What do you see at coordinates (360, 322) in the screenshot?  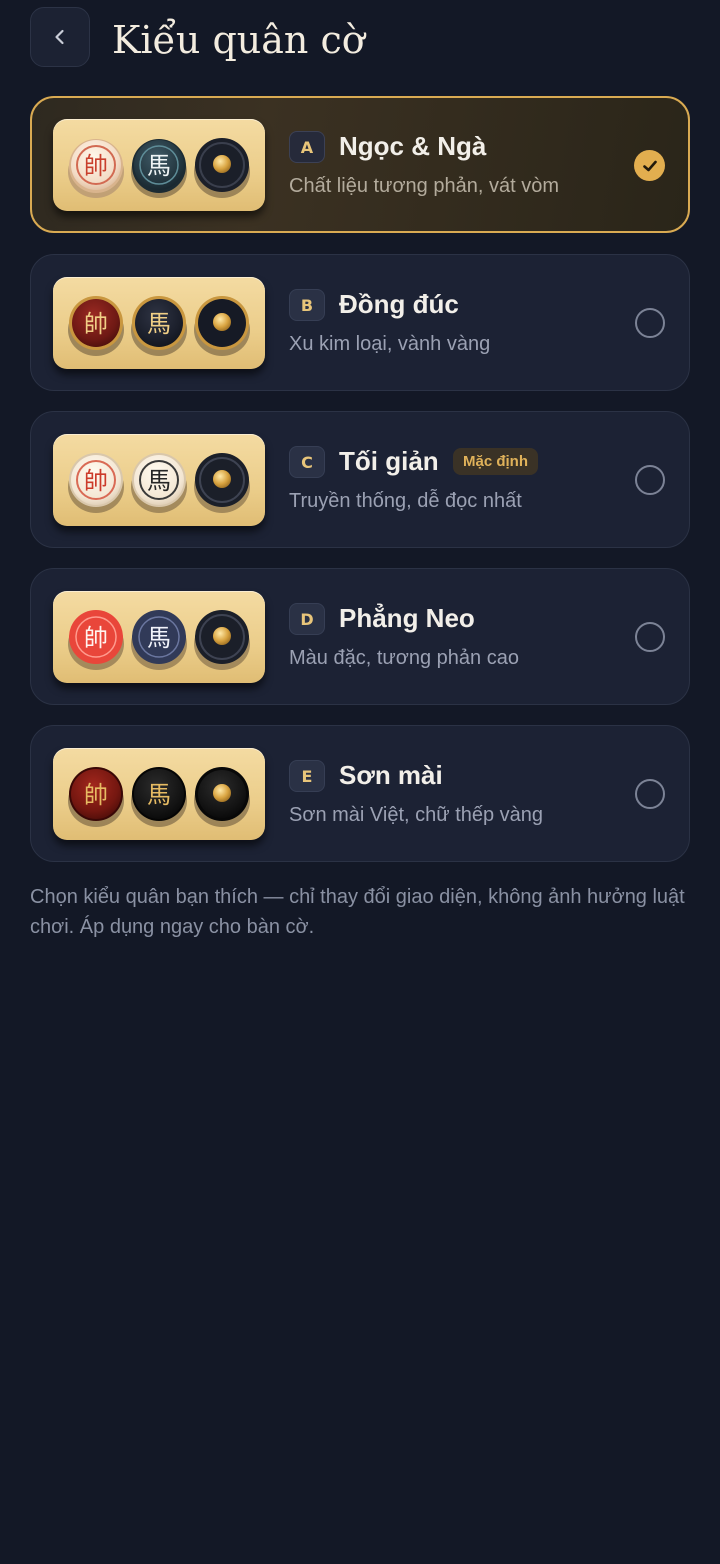 I see `style-option-b: 帥 馬 B Đồng đúc Xu kim loại, vành vàng` at bounding box center [360, 322].